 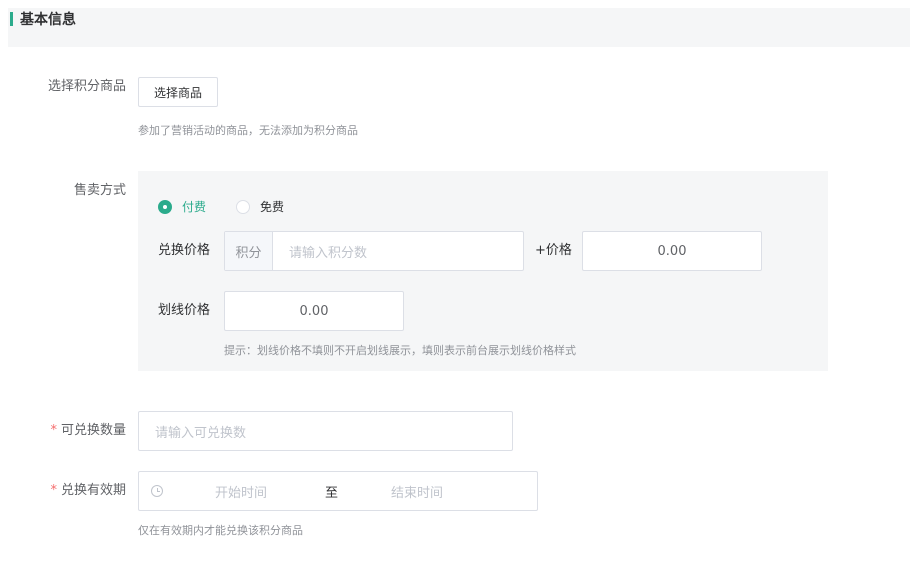 What do you see at coordinates (328, 253) in the screenshot?
I see `points-placeholder: 请输入积分数` at bounding box center [328, 253].